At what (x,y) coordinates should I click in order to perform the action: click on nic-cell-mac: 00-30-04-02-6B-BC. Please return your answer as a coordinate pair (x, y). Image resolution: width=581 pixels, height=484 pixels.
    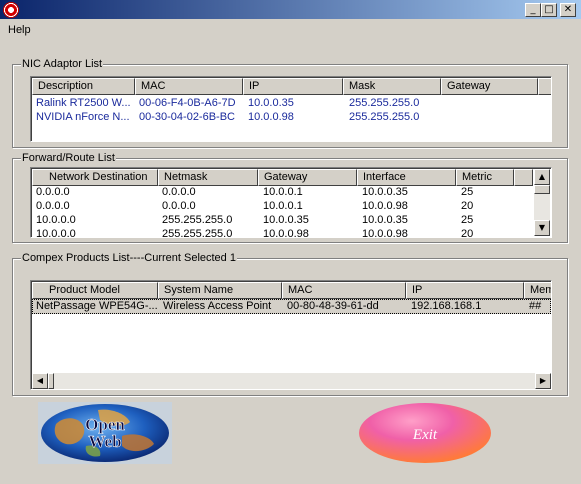
    Looking at the image, I should click on (187, 117).